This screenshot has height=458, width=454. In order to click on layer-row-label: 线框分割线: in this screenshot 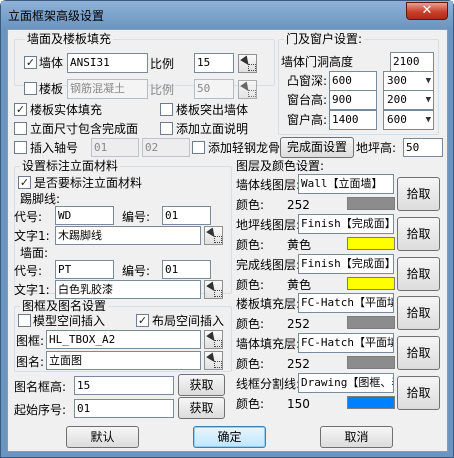, I will do `click(268, 384)`.